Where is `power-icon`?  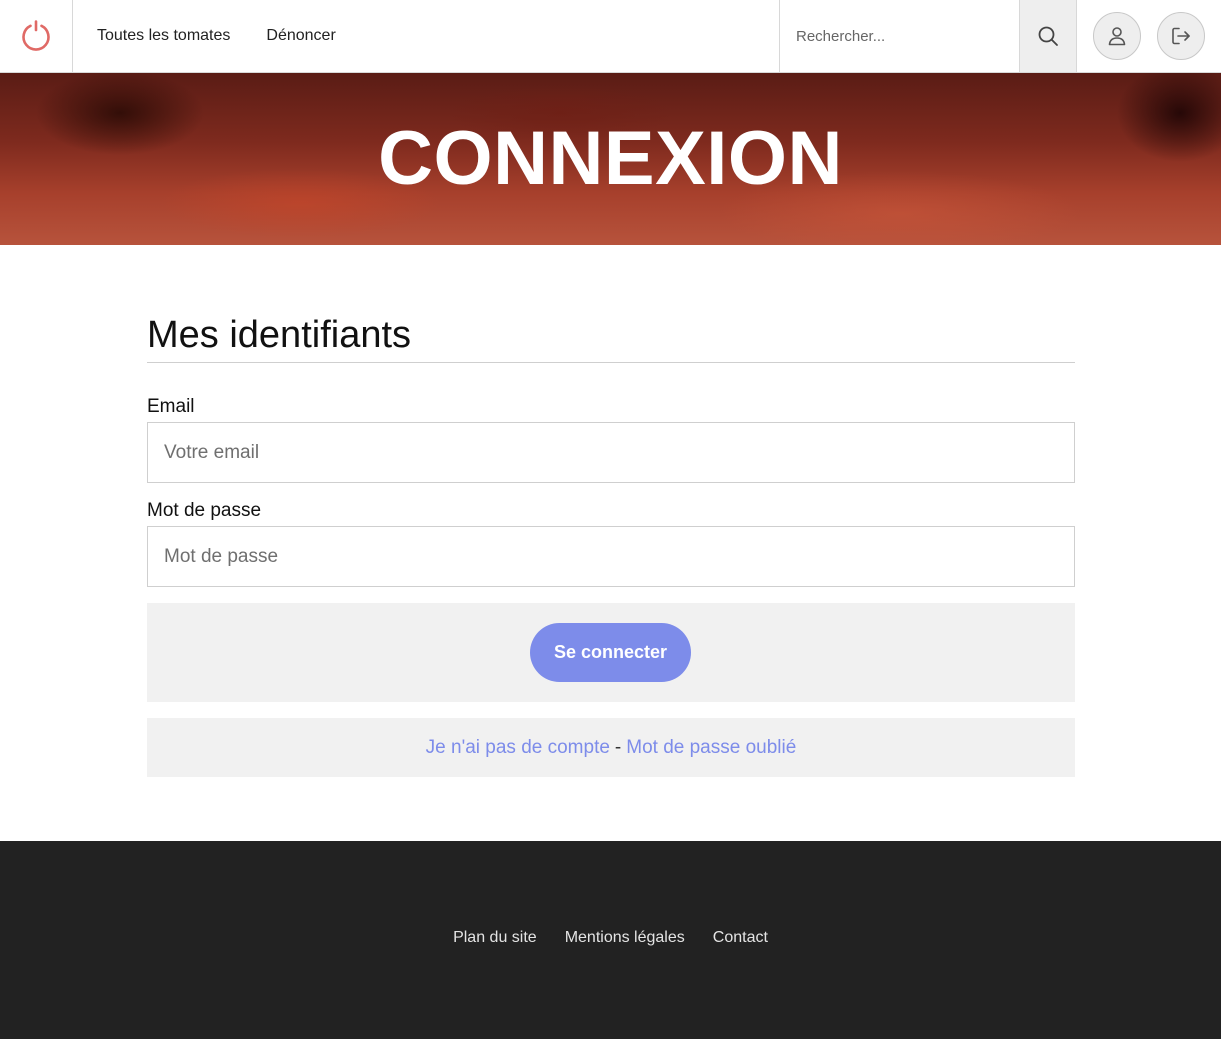 power-icon is located at coordinates (36, 36).